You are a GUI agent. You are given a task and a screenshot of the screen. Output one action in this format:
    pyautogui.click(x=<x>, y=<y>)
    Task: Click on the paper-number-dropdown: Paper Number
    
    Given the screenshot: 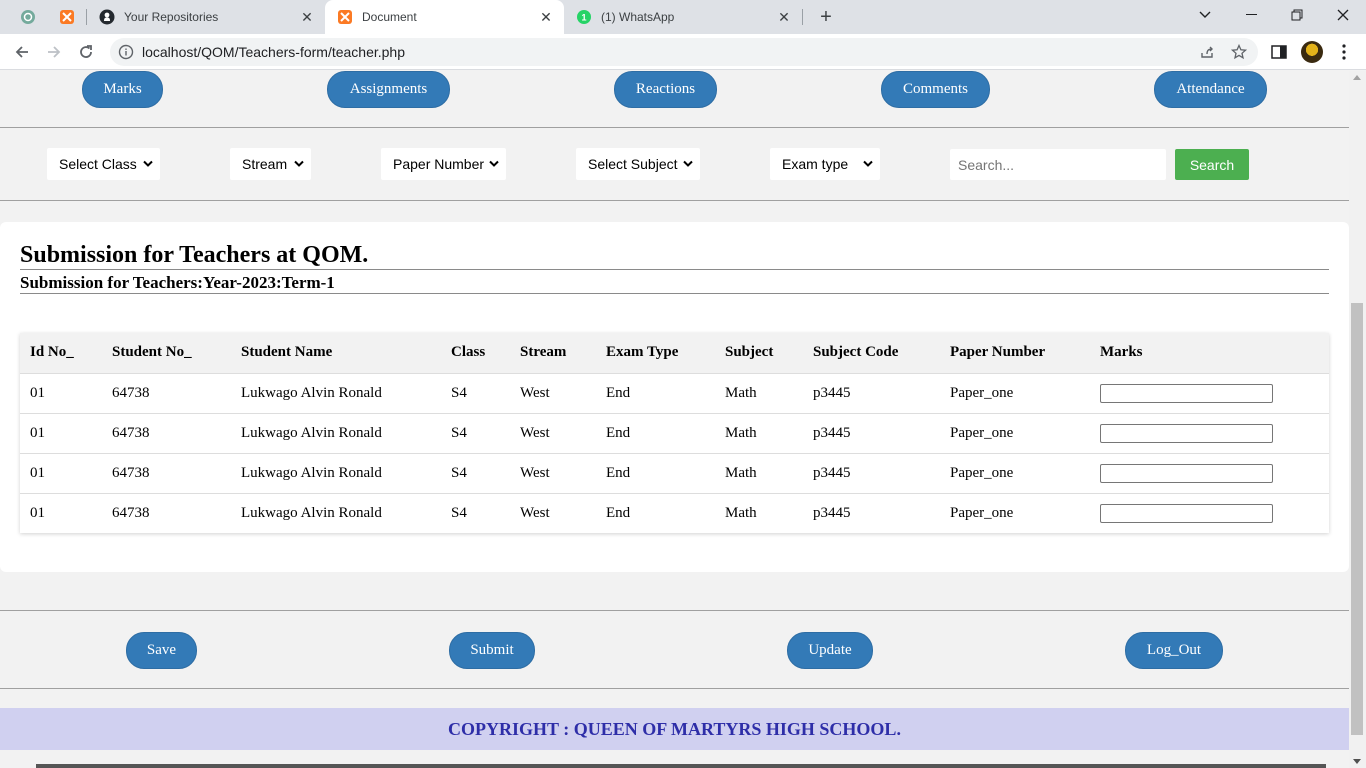 What is the action you would take?
    pyautogui.click(x=443, y=164)
    